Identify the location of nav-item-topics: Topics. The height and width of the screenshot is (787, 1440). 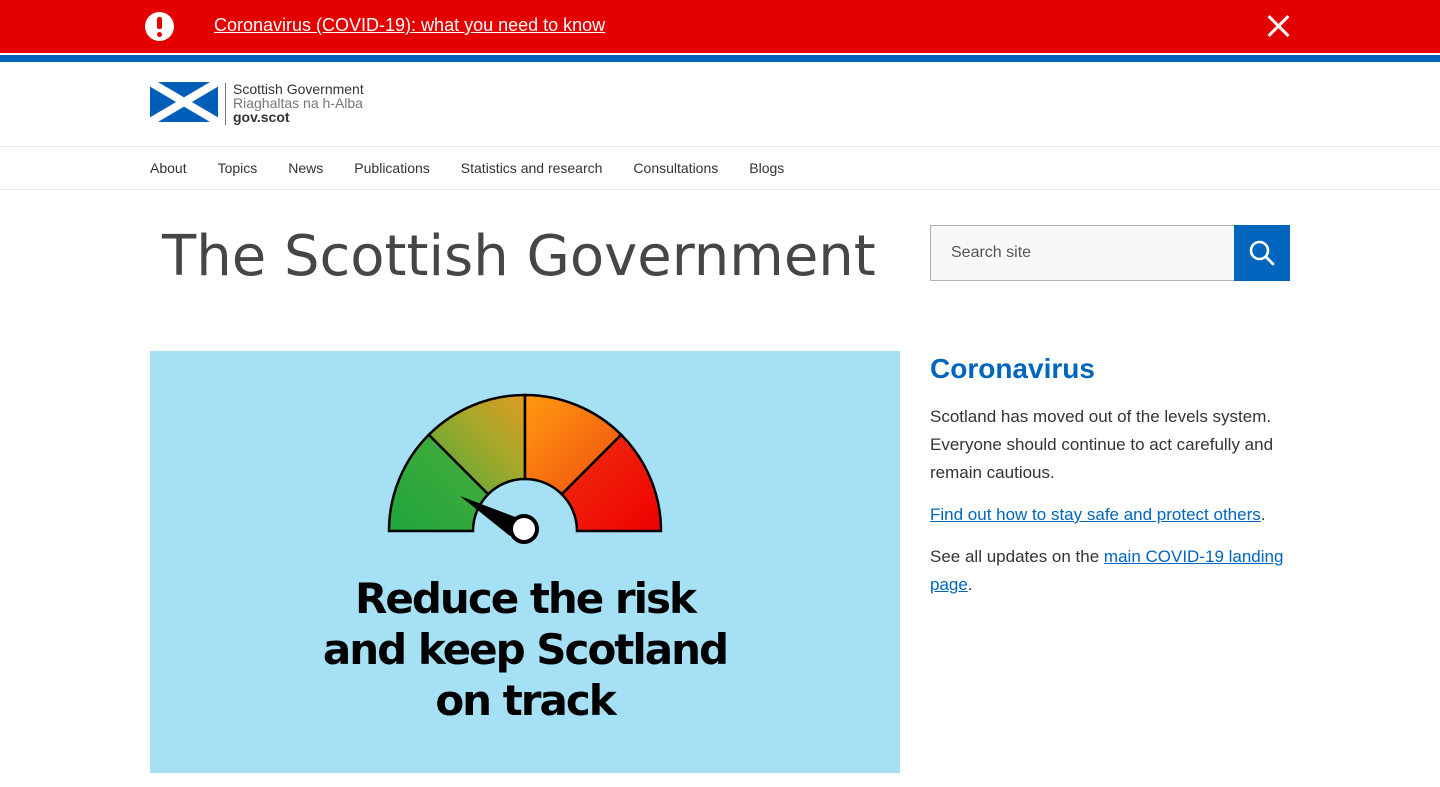
(238, 168).